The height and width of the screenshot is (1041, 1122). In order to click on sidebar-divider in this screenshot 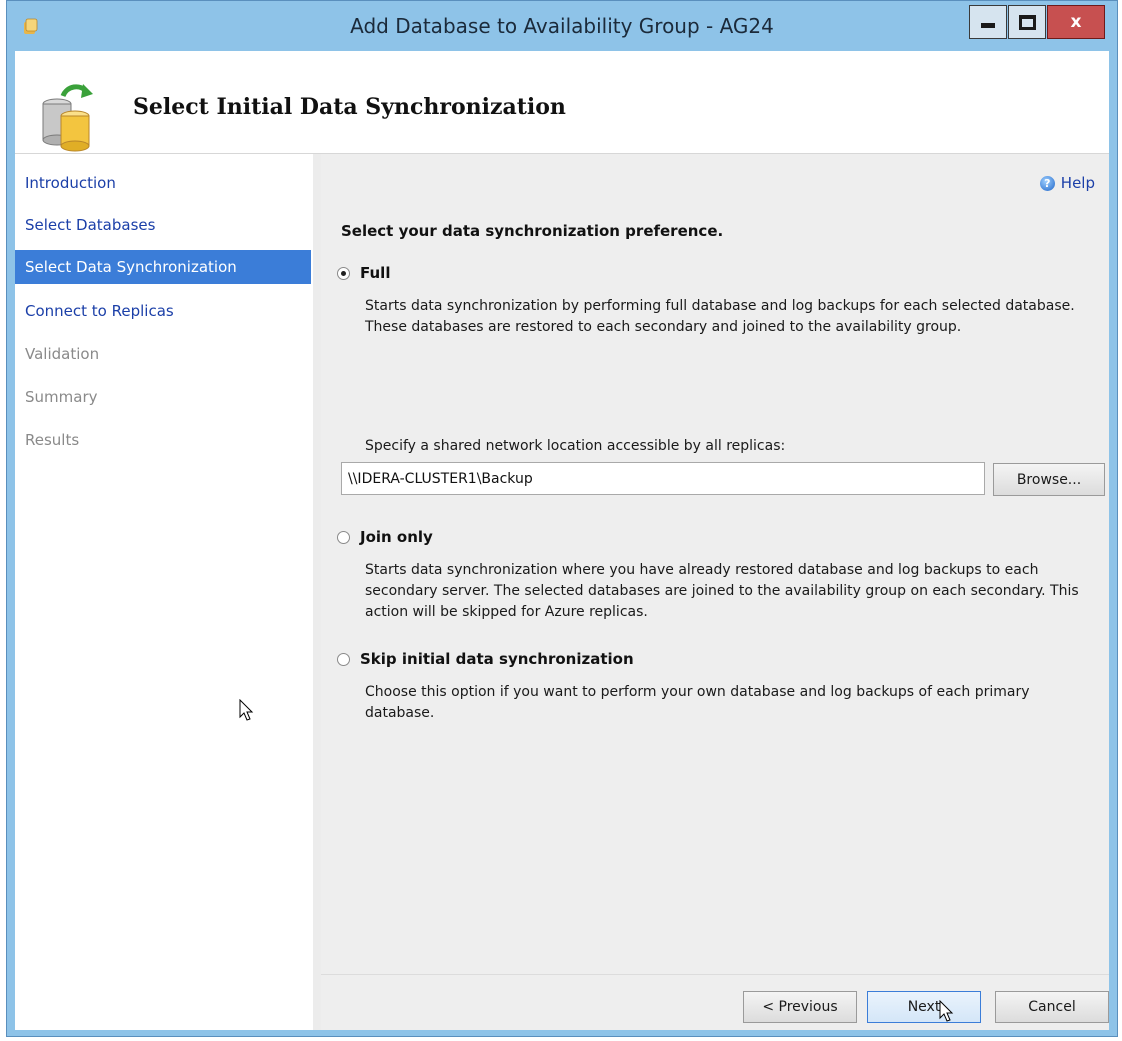, I will do `click(317, 592)`.